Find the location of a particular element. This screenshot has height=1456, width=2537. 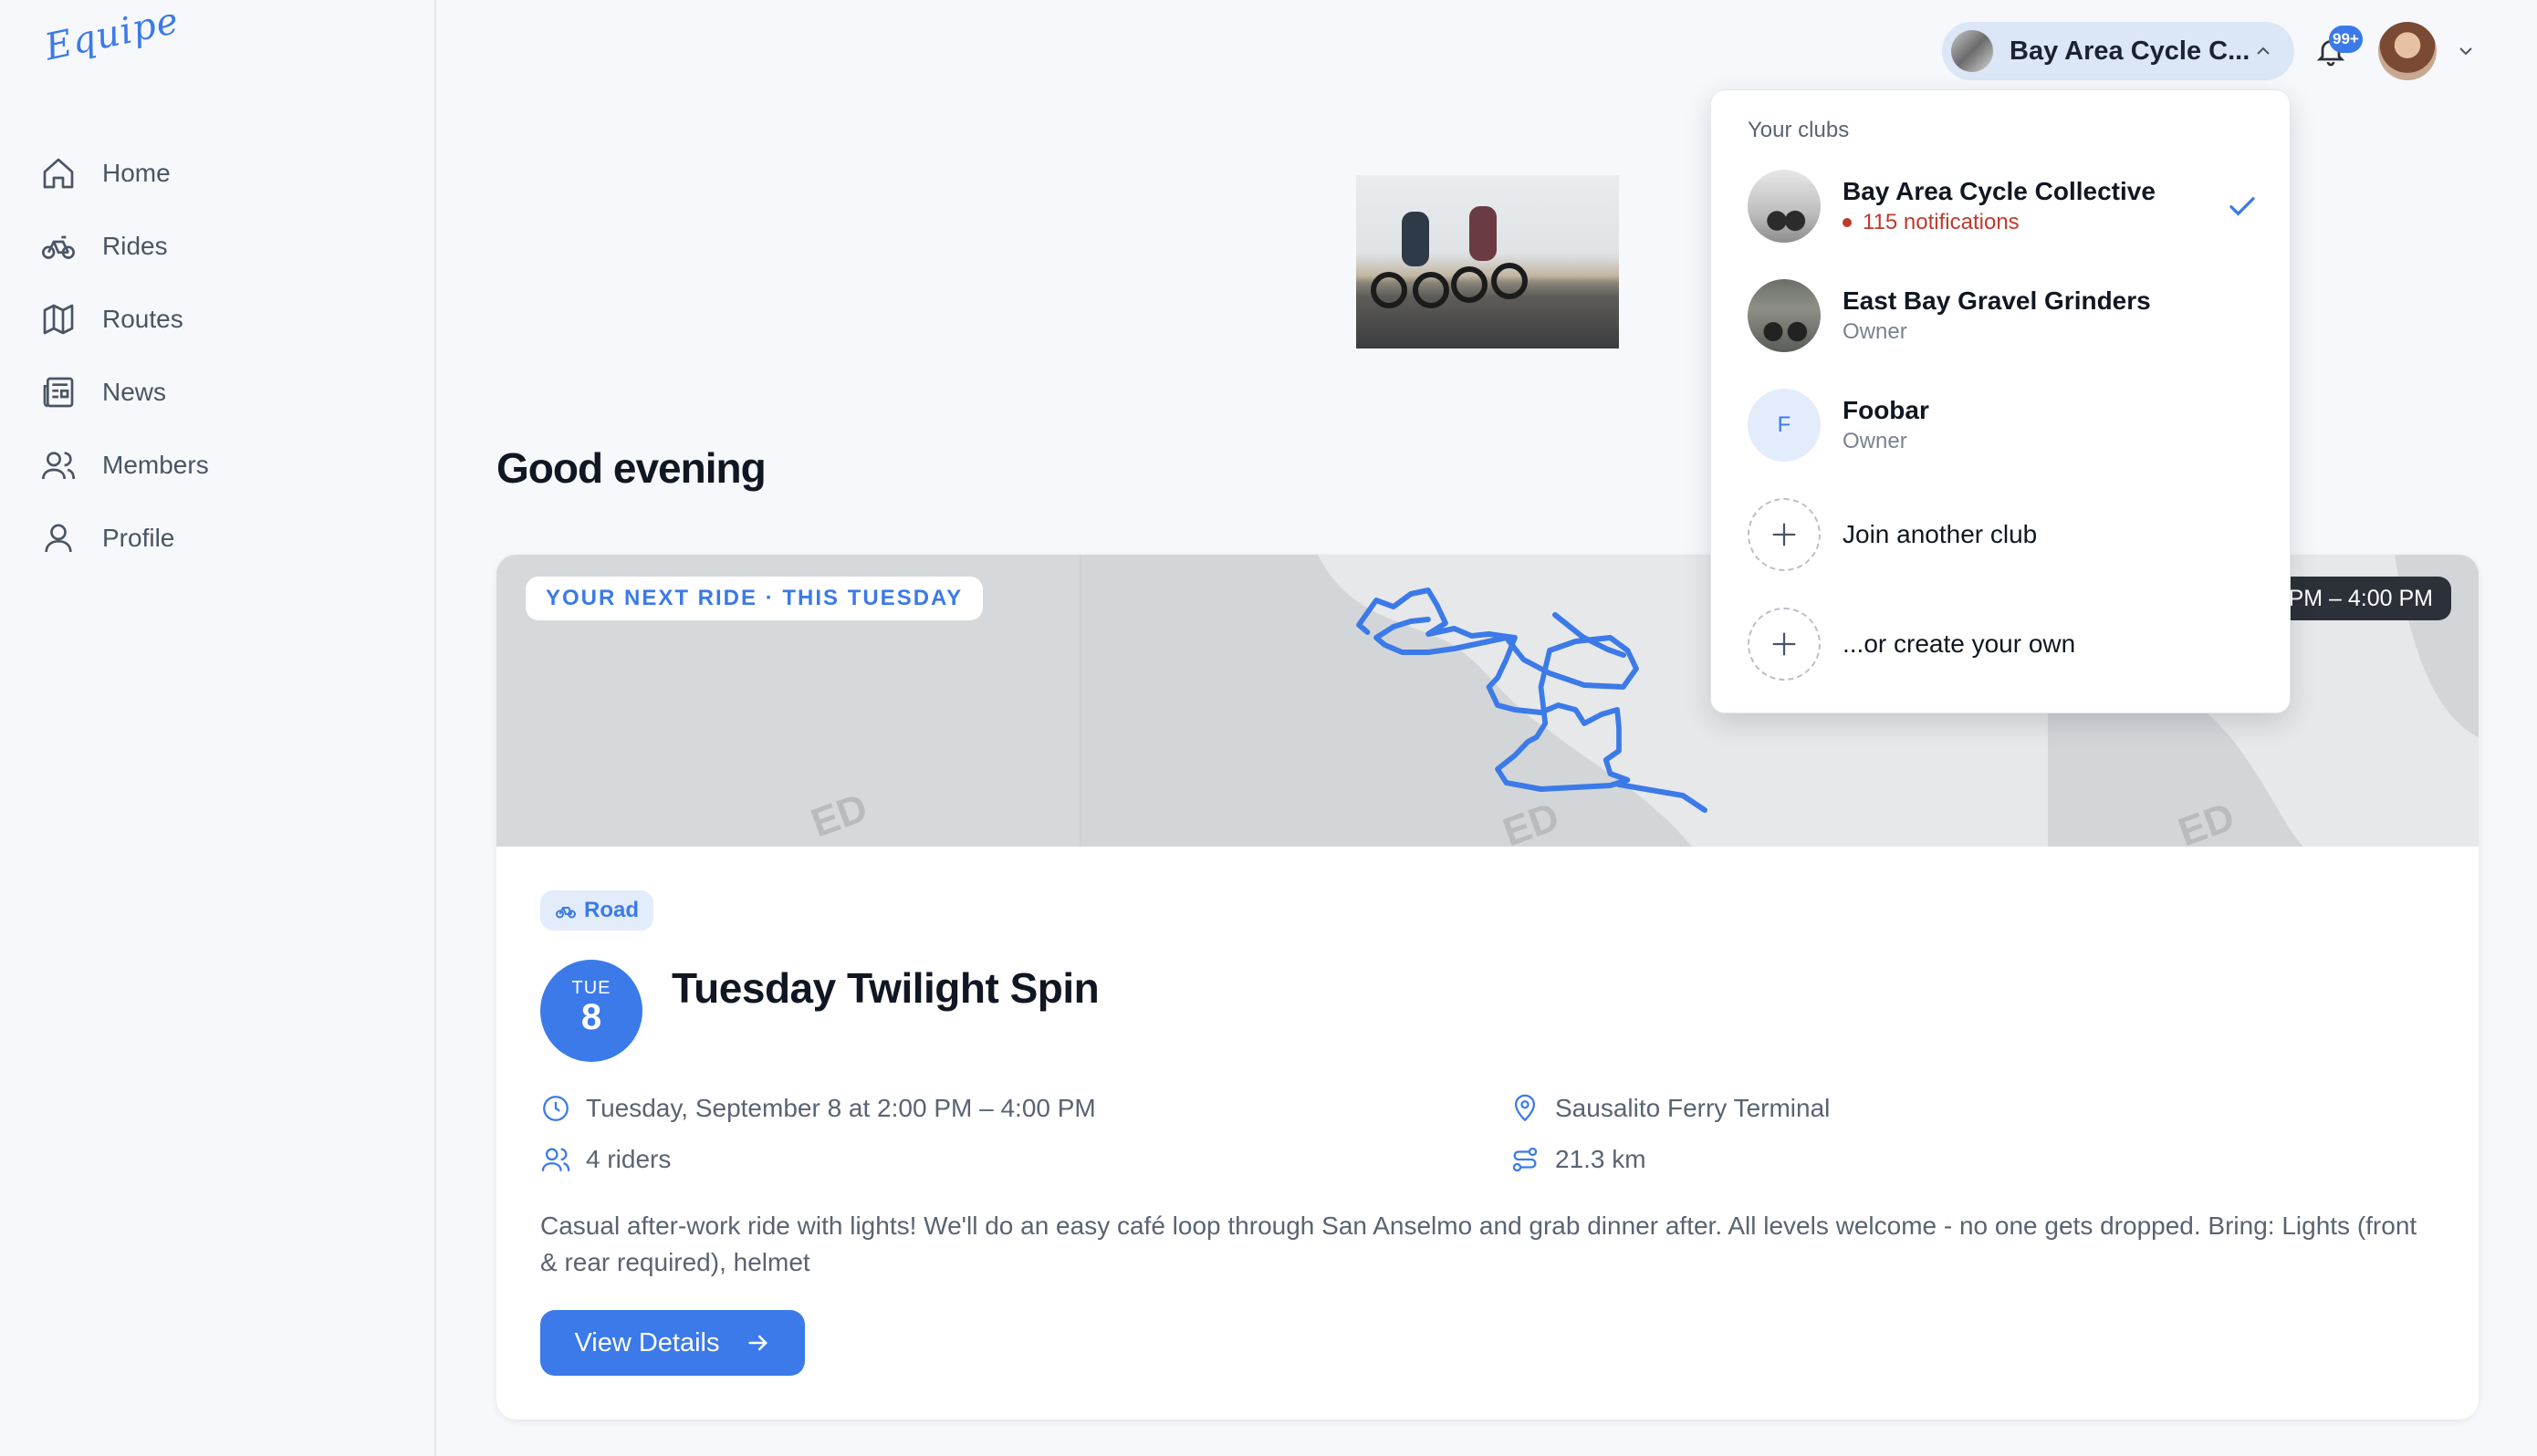

club-initial: F is located at coordinates (1784, 424).